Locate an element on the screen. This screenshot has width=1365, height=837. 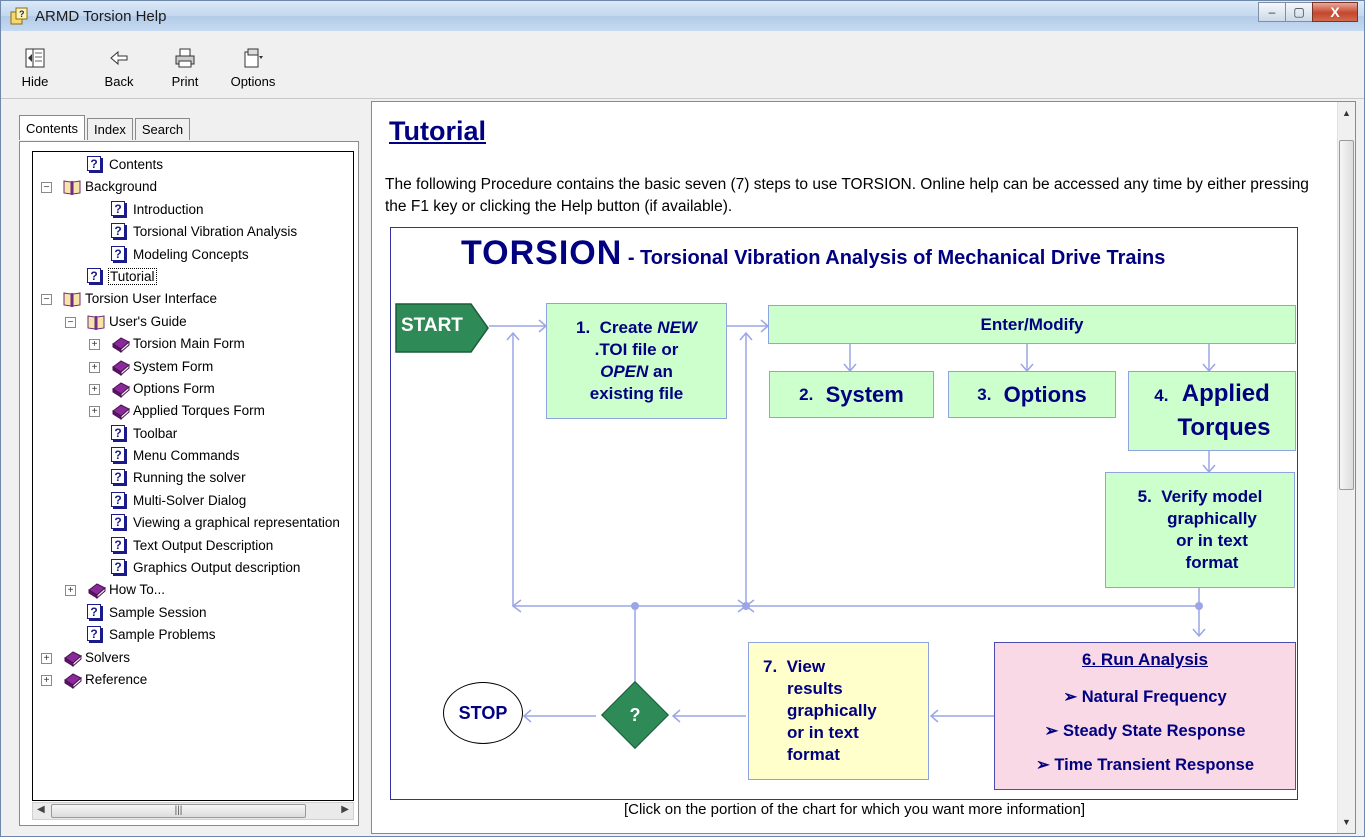
tree-item: ? Viewing a graphical representation is located at coordinates (193, 524).